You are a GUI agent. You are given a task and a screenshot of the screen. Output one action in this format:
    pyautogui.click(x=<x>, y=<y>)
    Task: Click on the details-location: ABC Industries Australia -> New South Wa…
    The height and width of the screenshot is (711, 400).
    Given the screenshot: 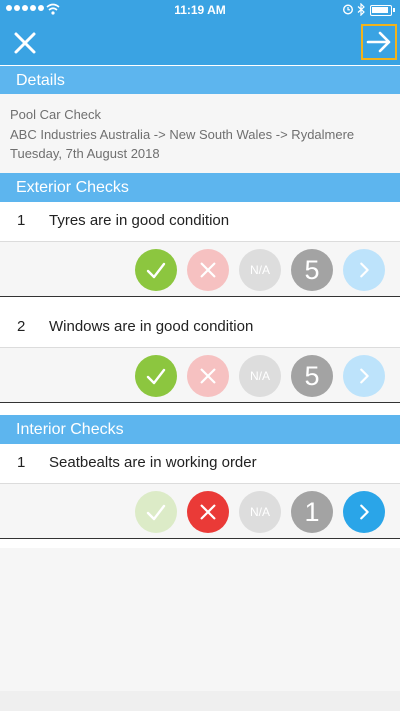 What is the action you would take?
    pyautogui.click(x=182, y=134)
    